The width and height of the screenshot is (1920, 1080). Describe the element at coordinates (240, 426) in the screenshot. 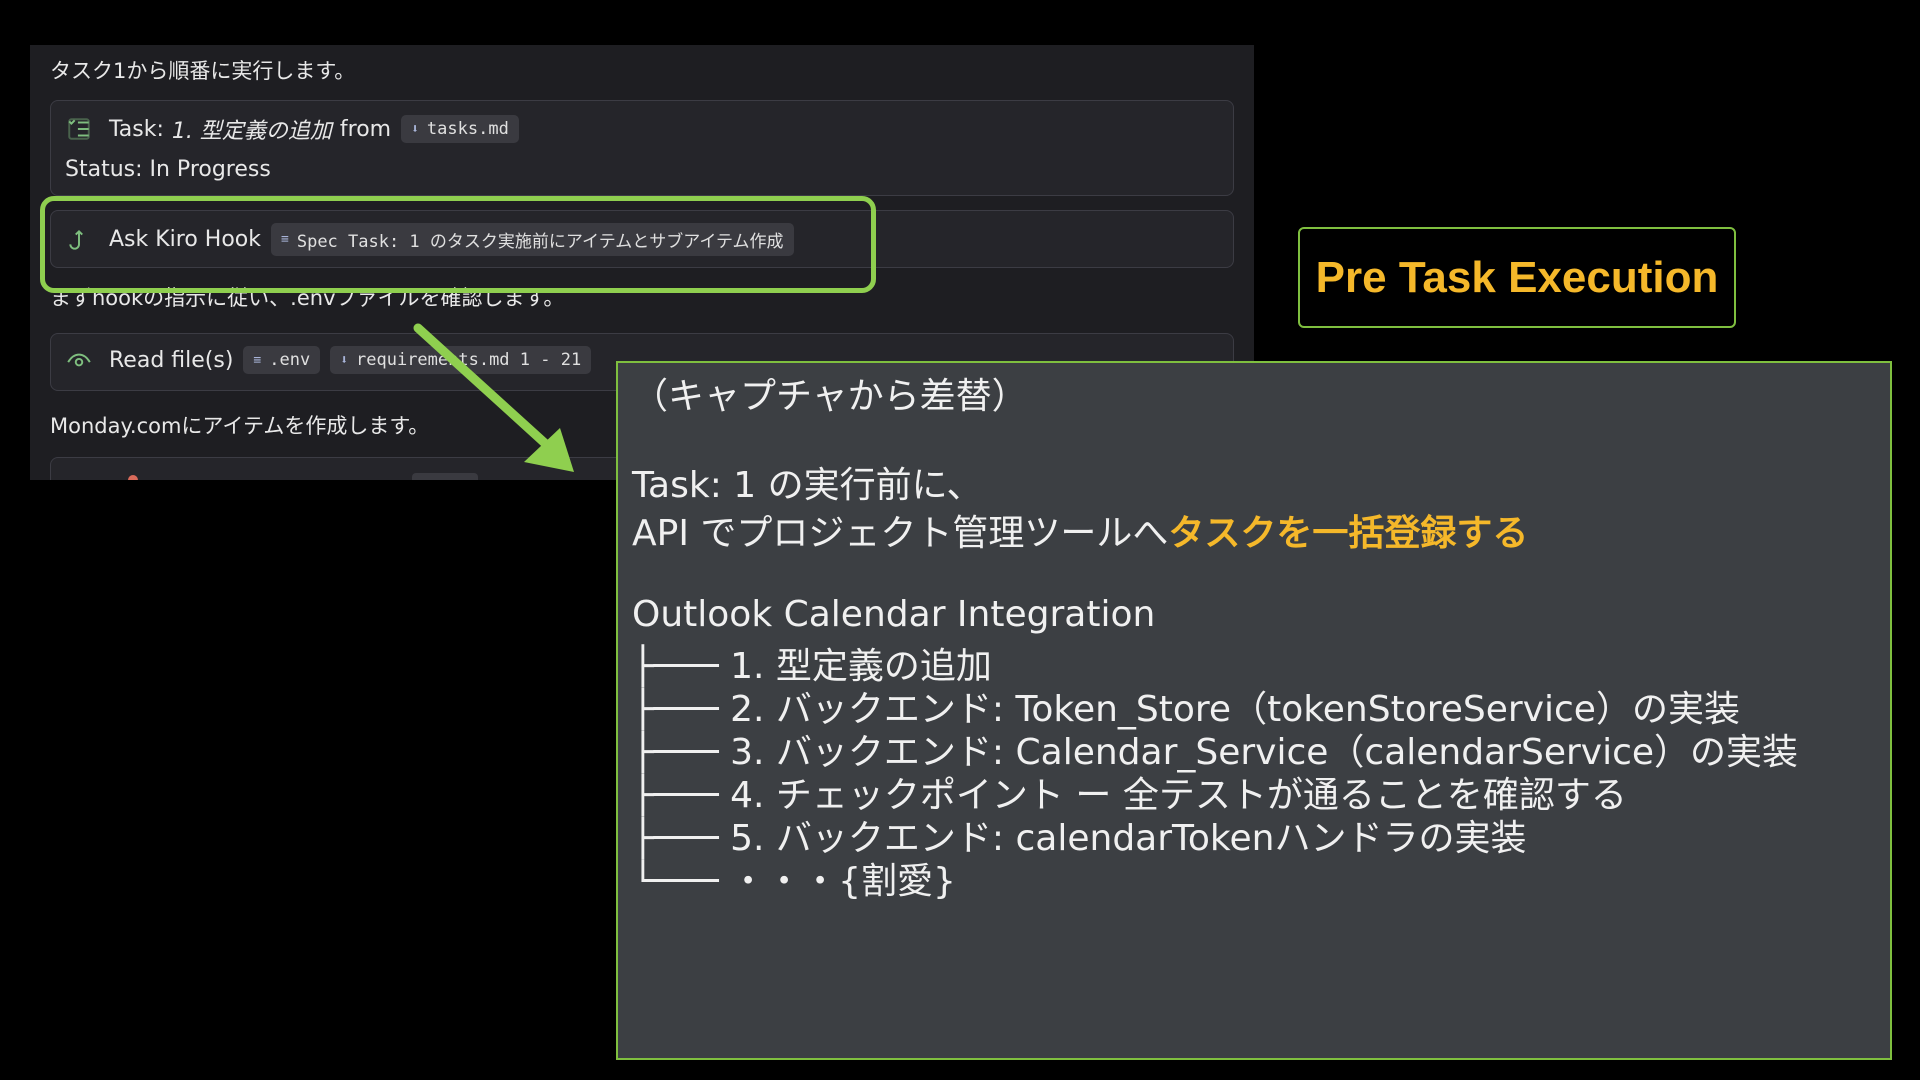

I see `monday-text: Monday.comにアイテムを作成します。` at that location.